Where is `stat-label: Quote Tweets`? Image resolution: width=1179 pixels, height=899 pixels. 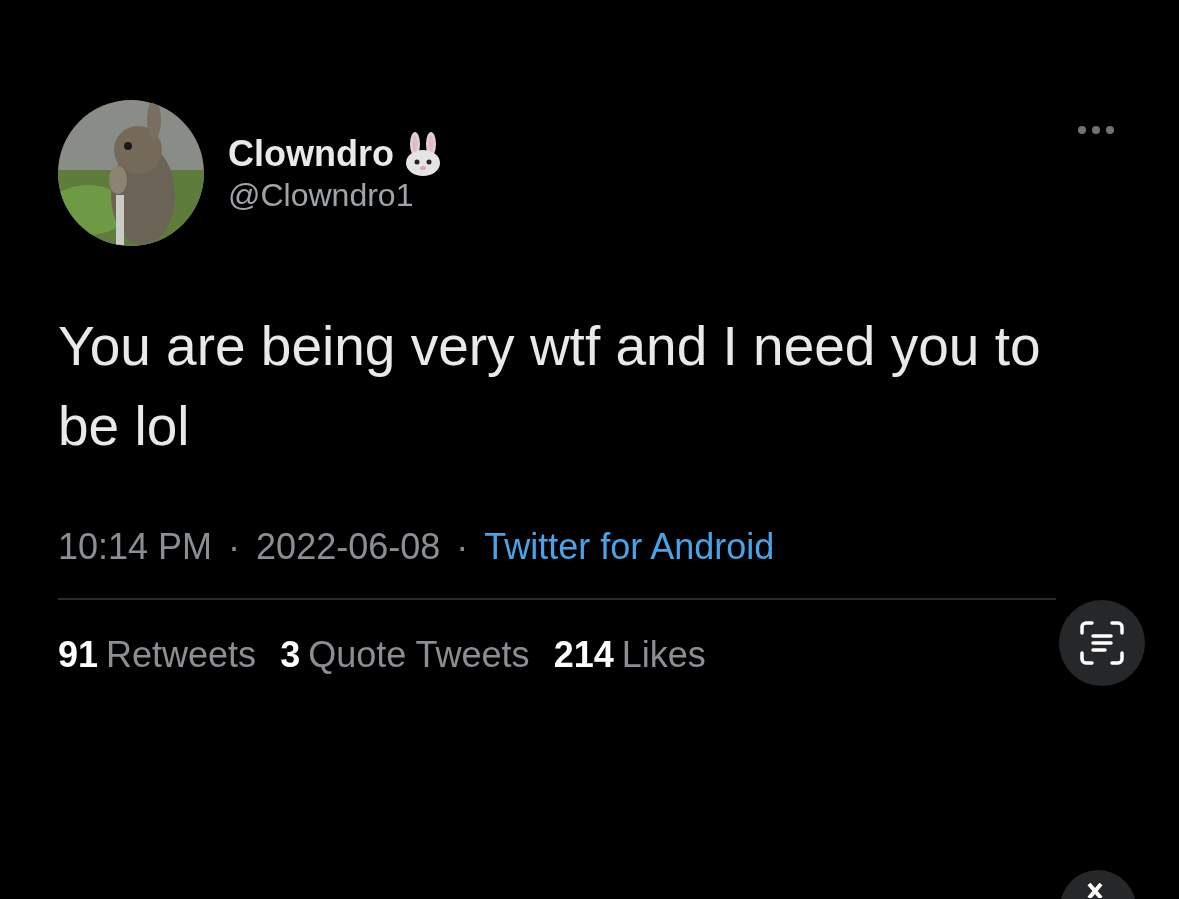
stat-label: Quote Tweets is located at coordinates (419, 655).